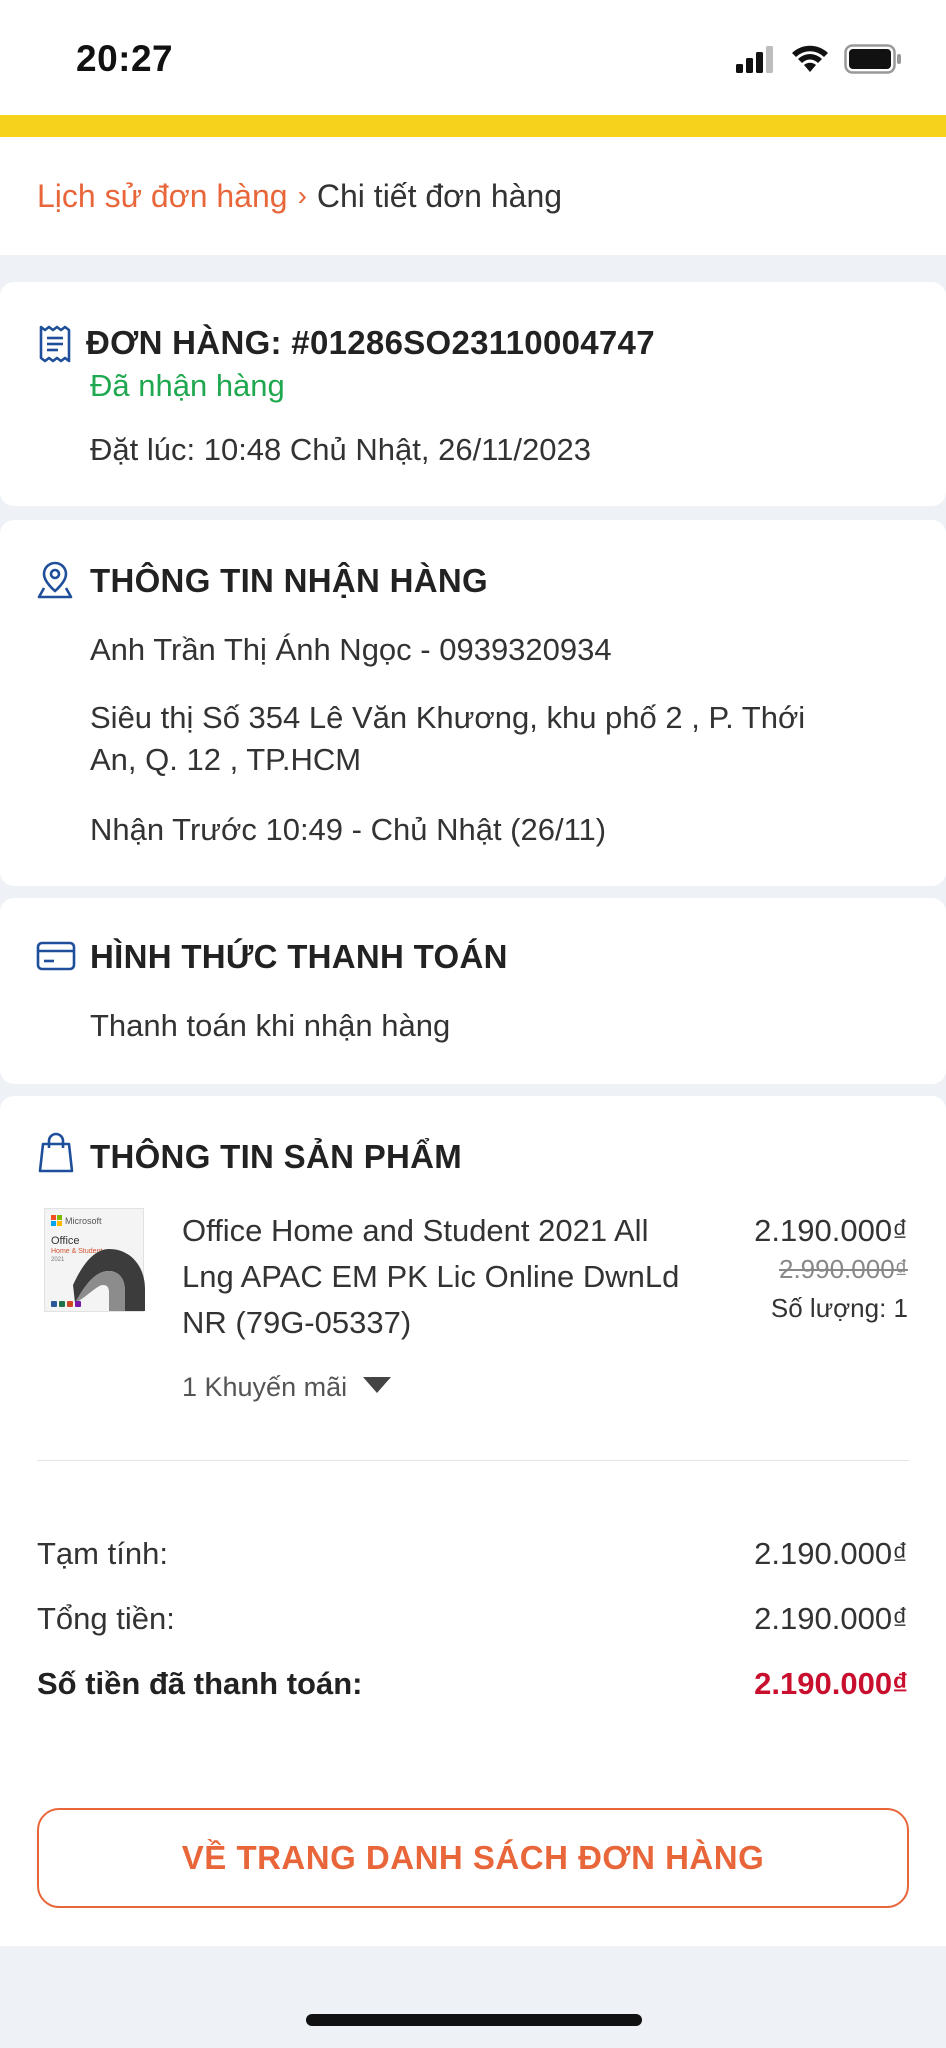  Describe the element at coordinates (276, 1156) in the screenshot. I see `product-section-title: THÔNG TIN SẢN PHẨM` at that location.